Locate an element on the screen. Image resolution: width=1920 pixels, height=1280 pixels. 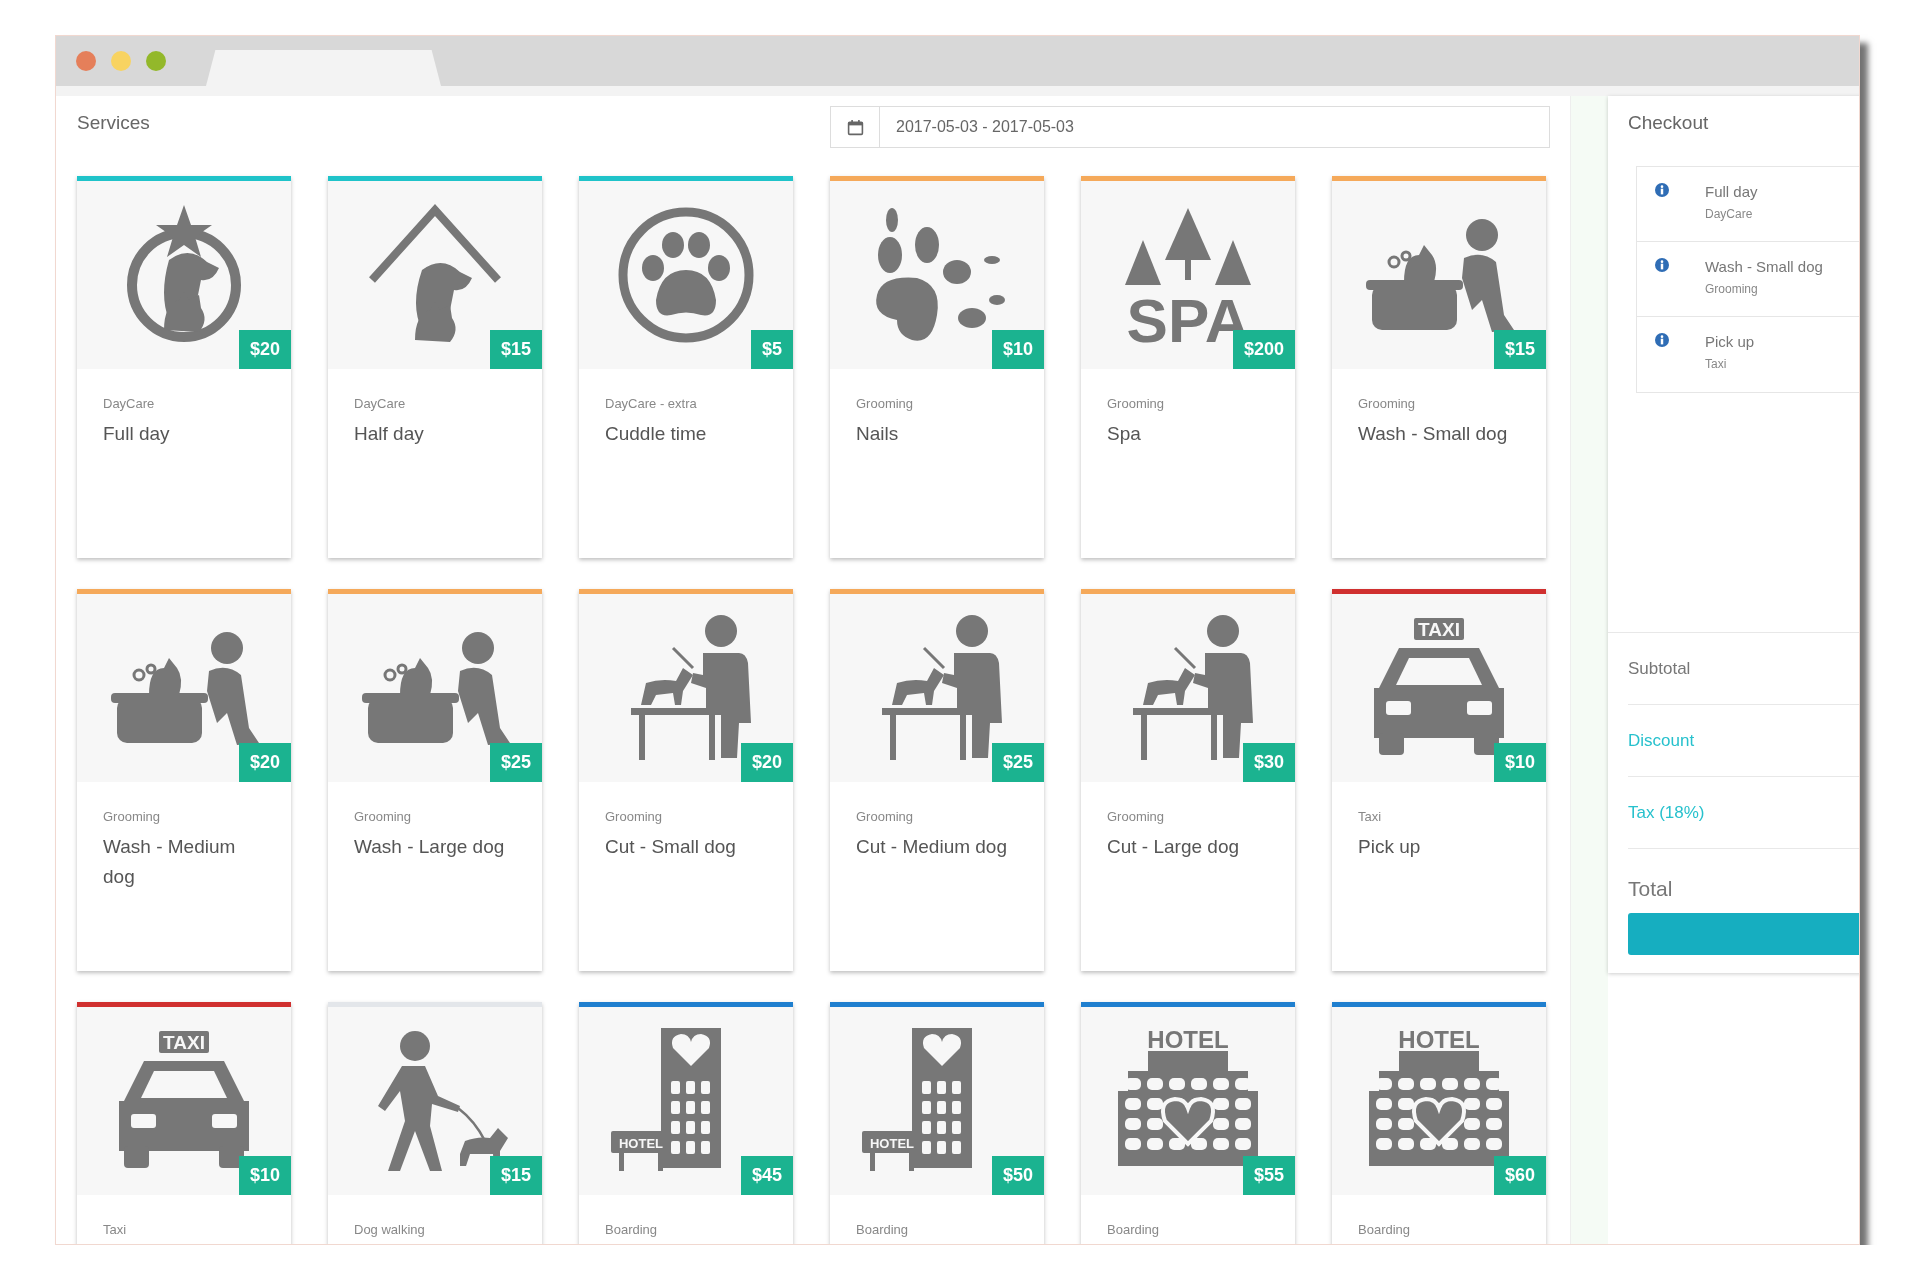
summary-label: Subtotal is located at coordinates (1659, 668).